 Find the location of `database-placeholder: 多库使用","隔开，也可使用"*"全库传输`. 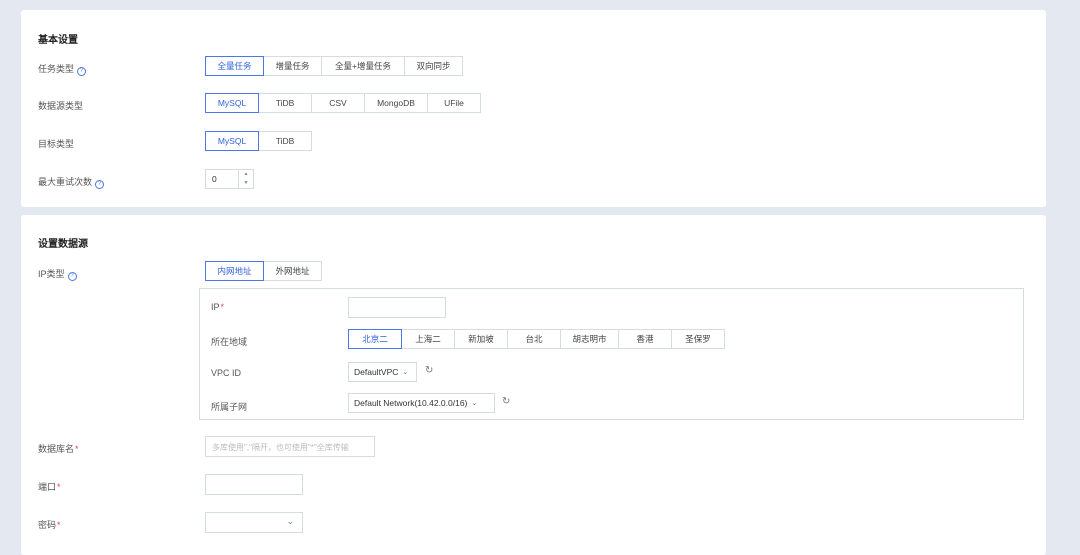

database-placeholder: 多库使用","隔开，也可使用"*"全库传输 is located at coordinates (280, 447).